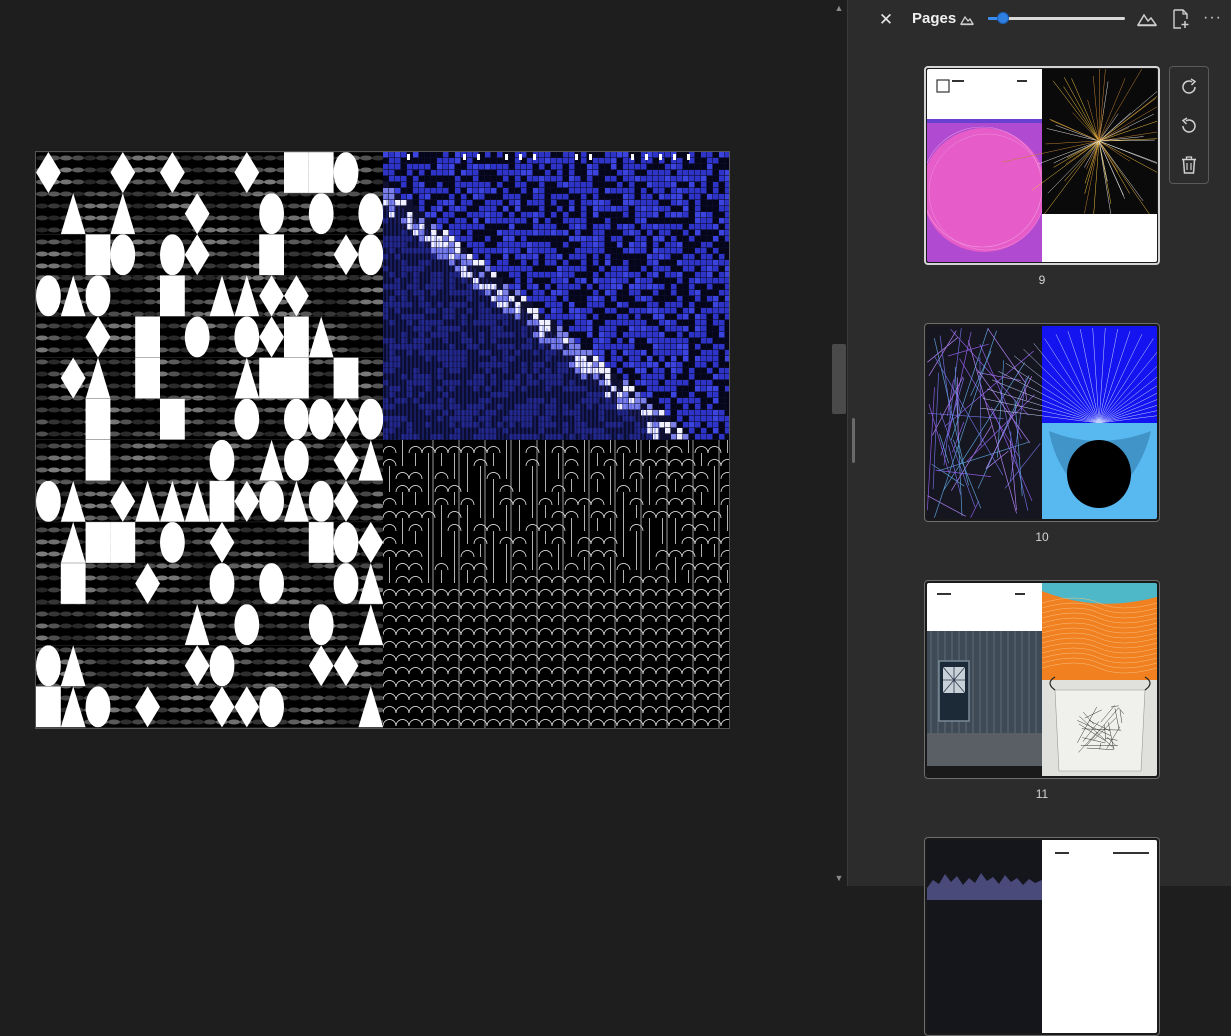  Describe the element at coordinates (886, 20) in the screenshot. I see `close-icon: ✕` at that location.